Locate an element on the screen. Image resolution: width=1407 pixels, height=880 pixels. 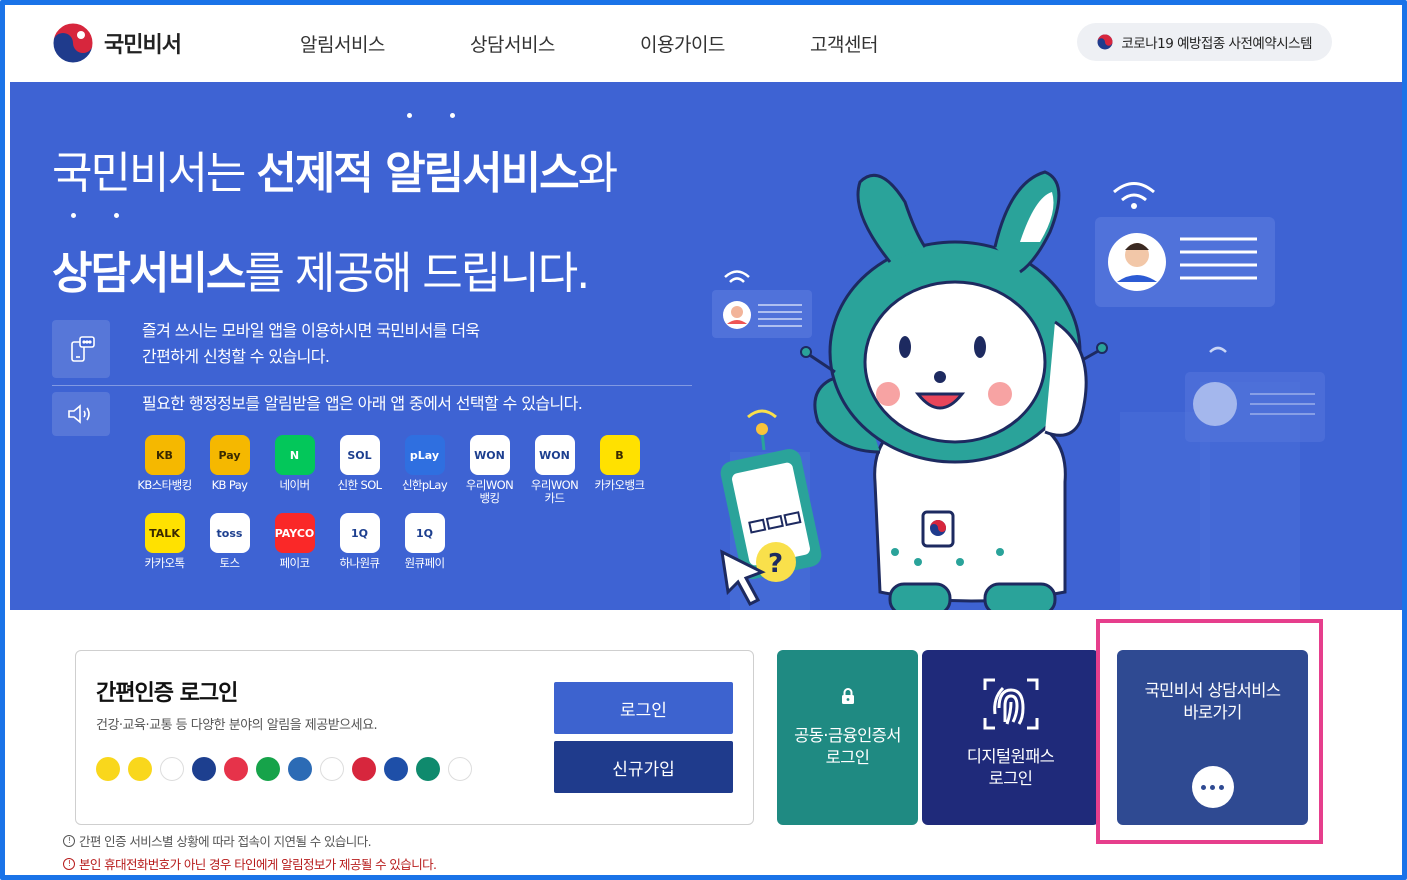
app-label: 토스 is located at coordinates (230, 563).